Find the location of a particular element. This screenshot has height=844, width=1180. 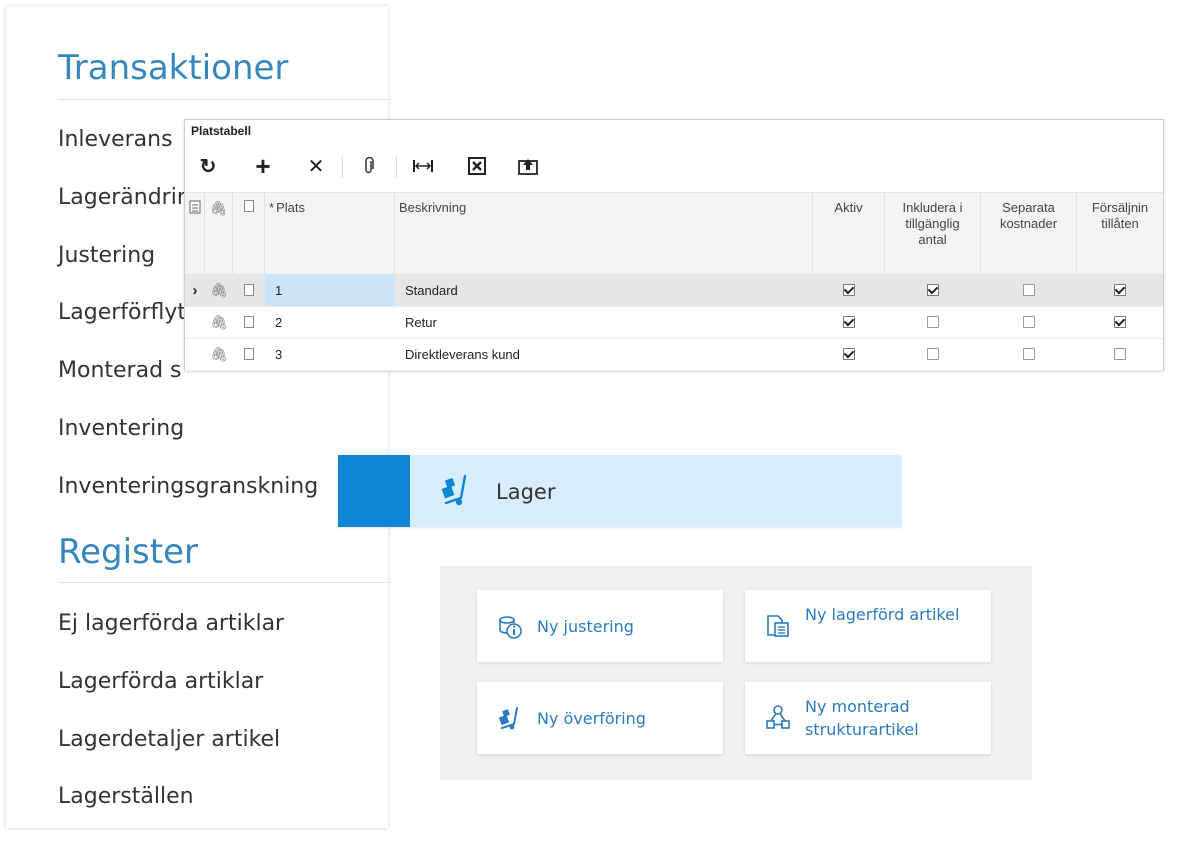

refresh-icon: ↻ is located at coordinates (208, 166).